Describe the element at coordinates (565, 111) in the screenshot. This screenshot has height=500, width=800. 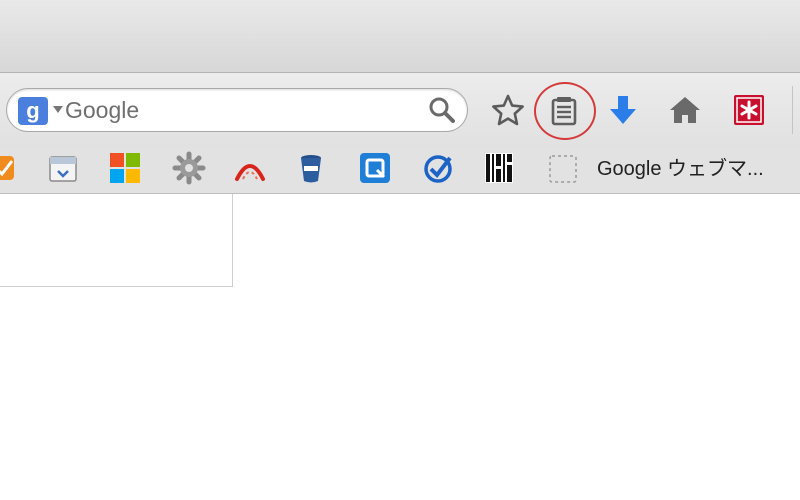
I see `highlight-circle` at that location.